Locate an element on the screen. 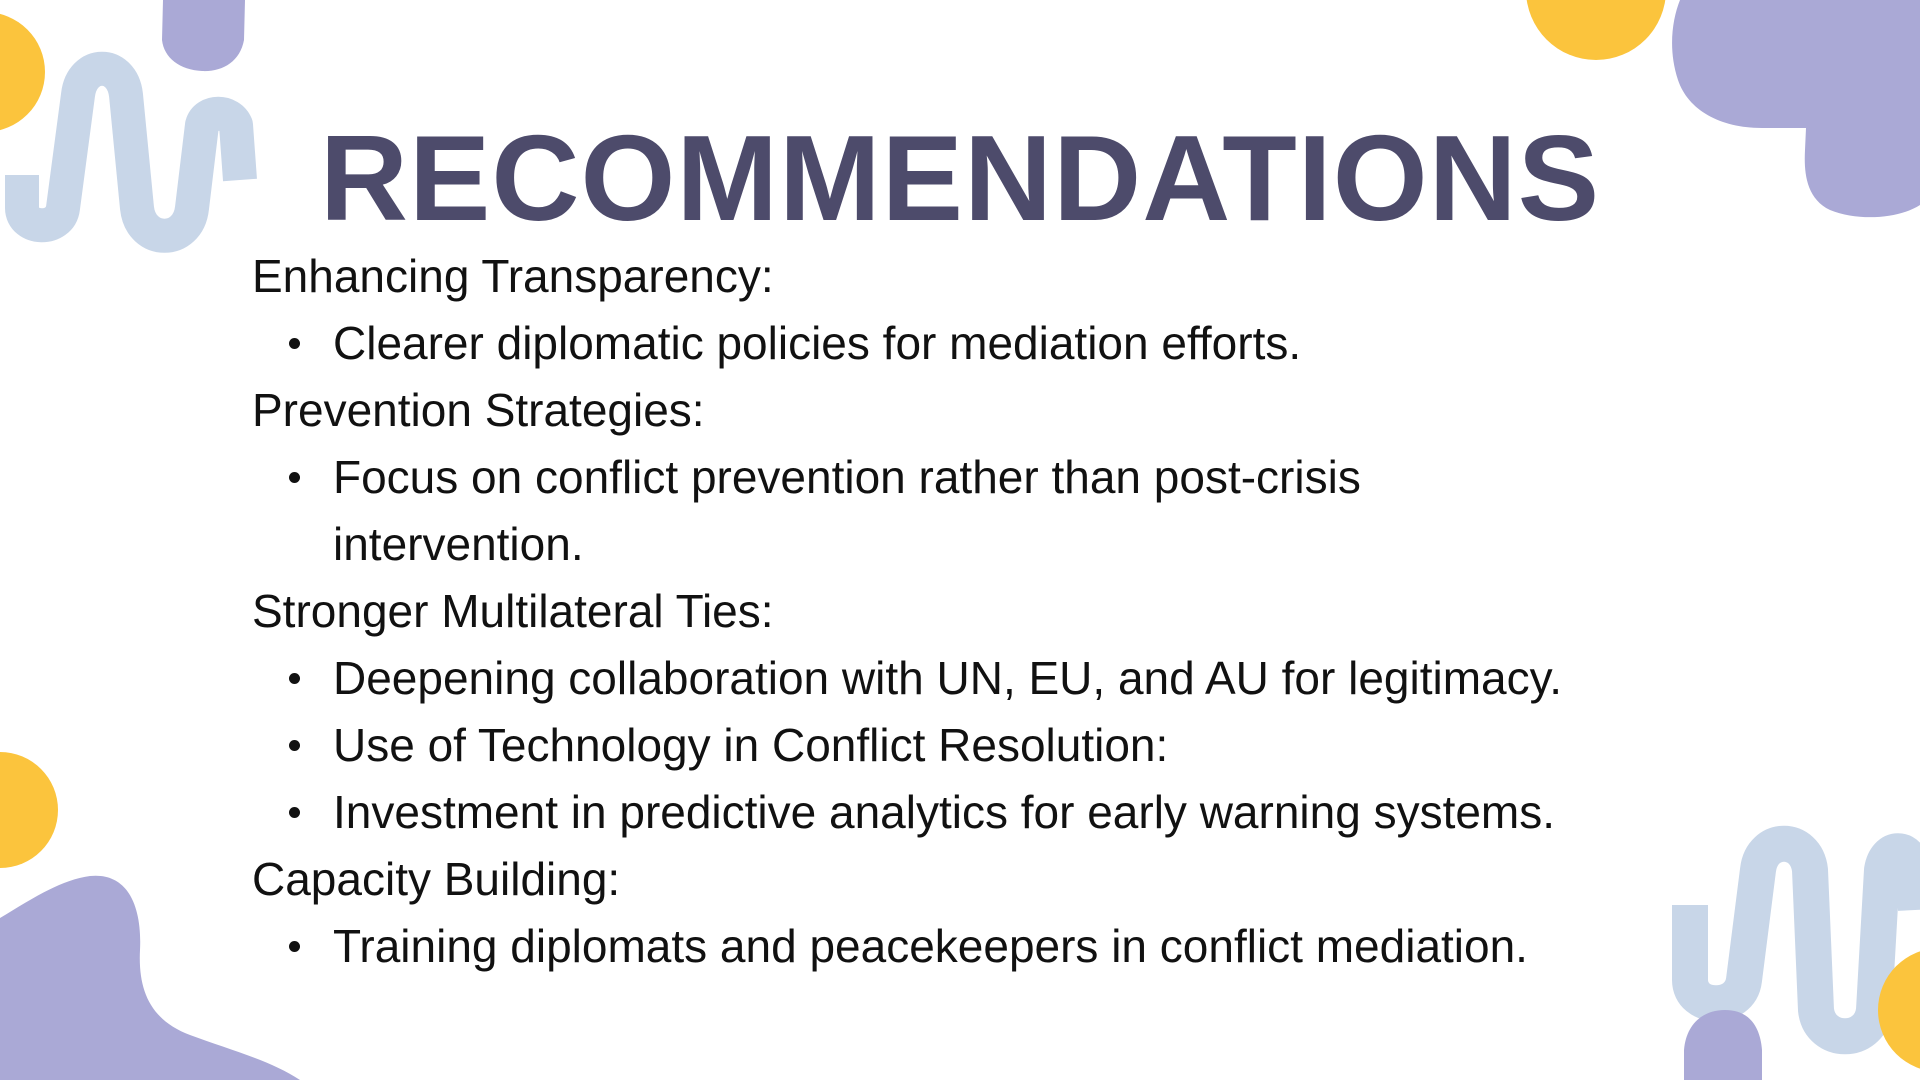 This screenshot has width=1920, height=1080. yellow-circle-bottom-left is located at coordinates (29, 810).